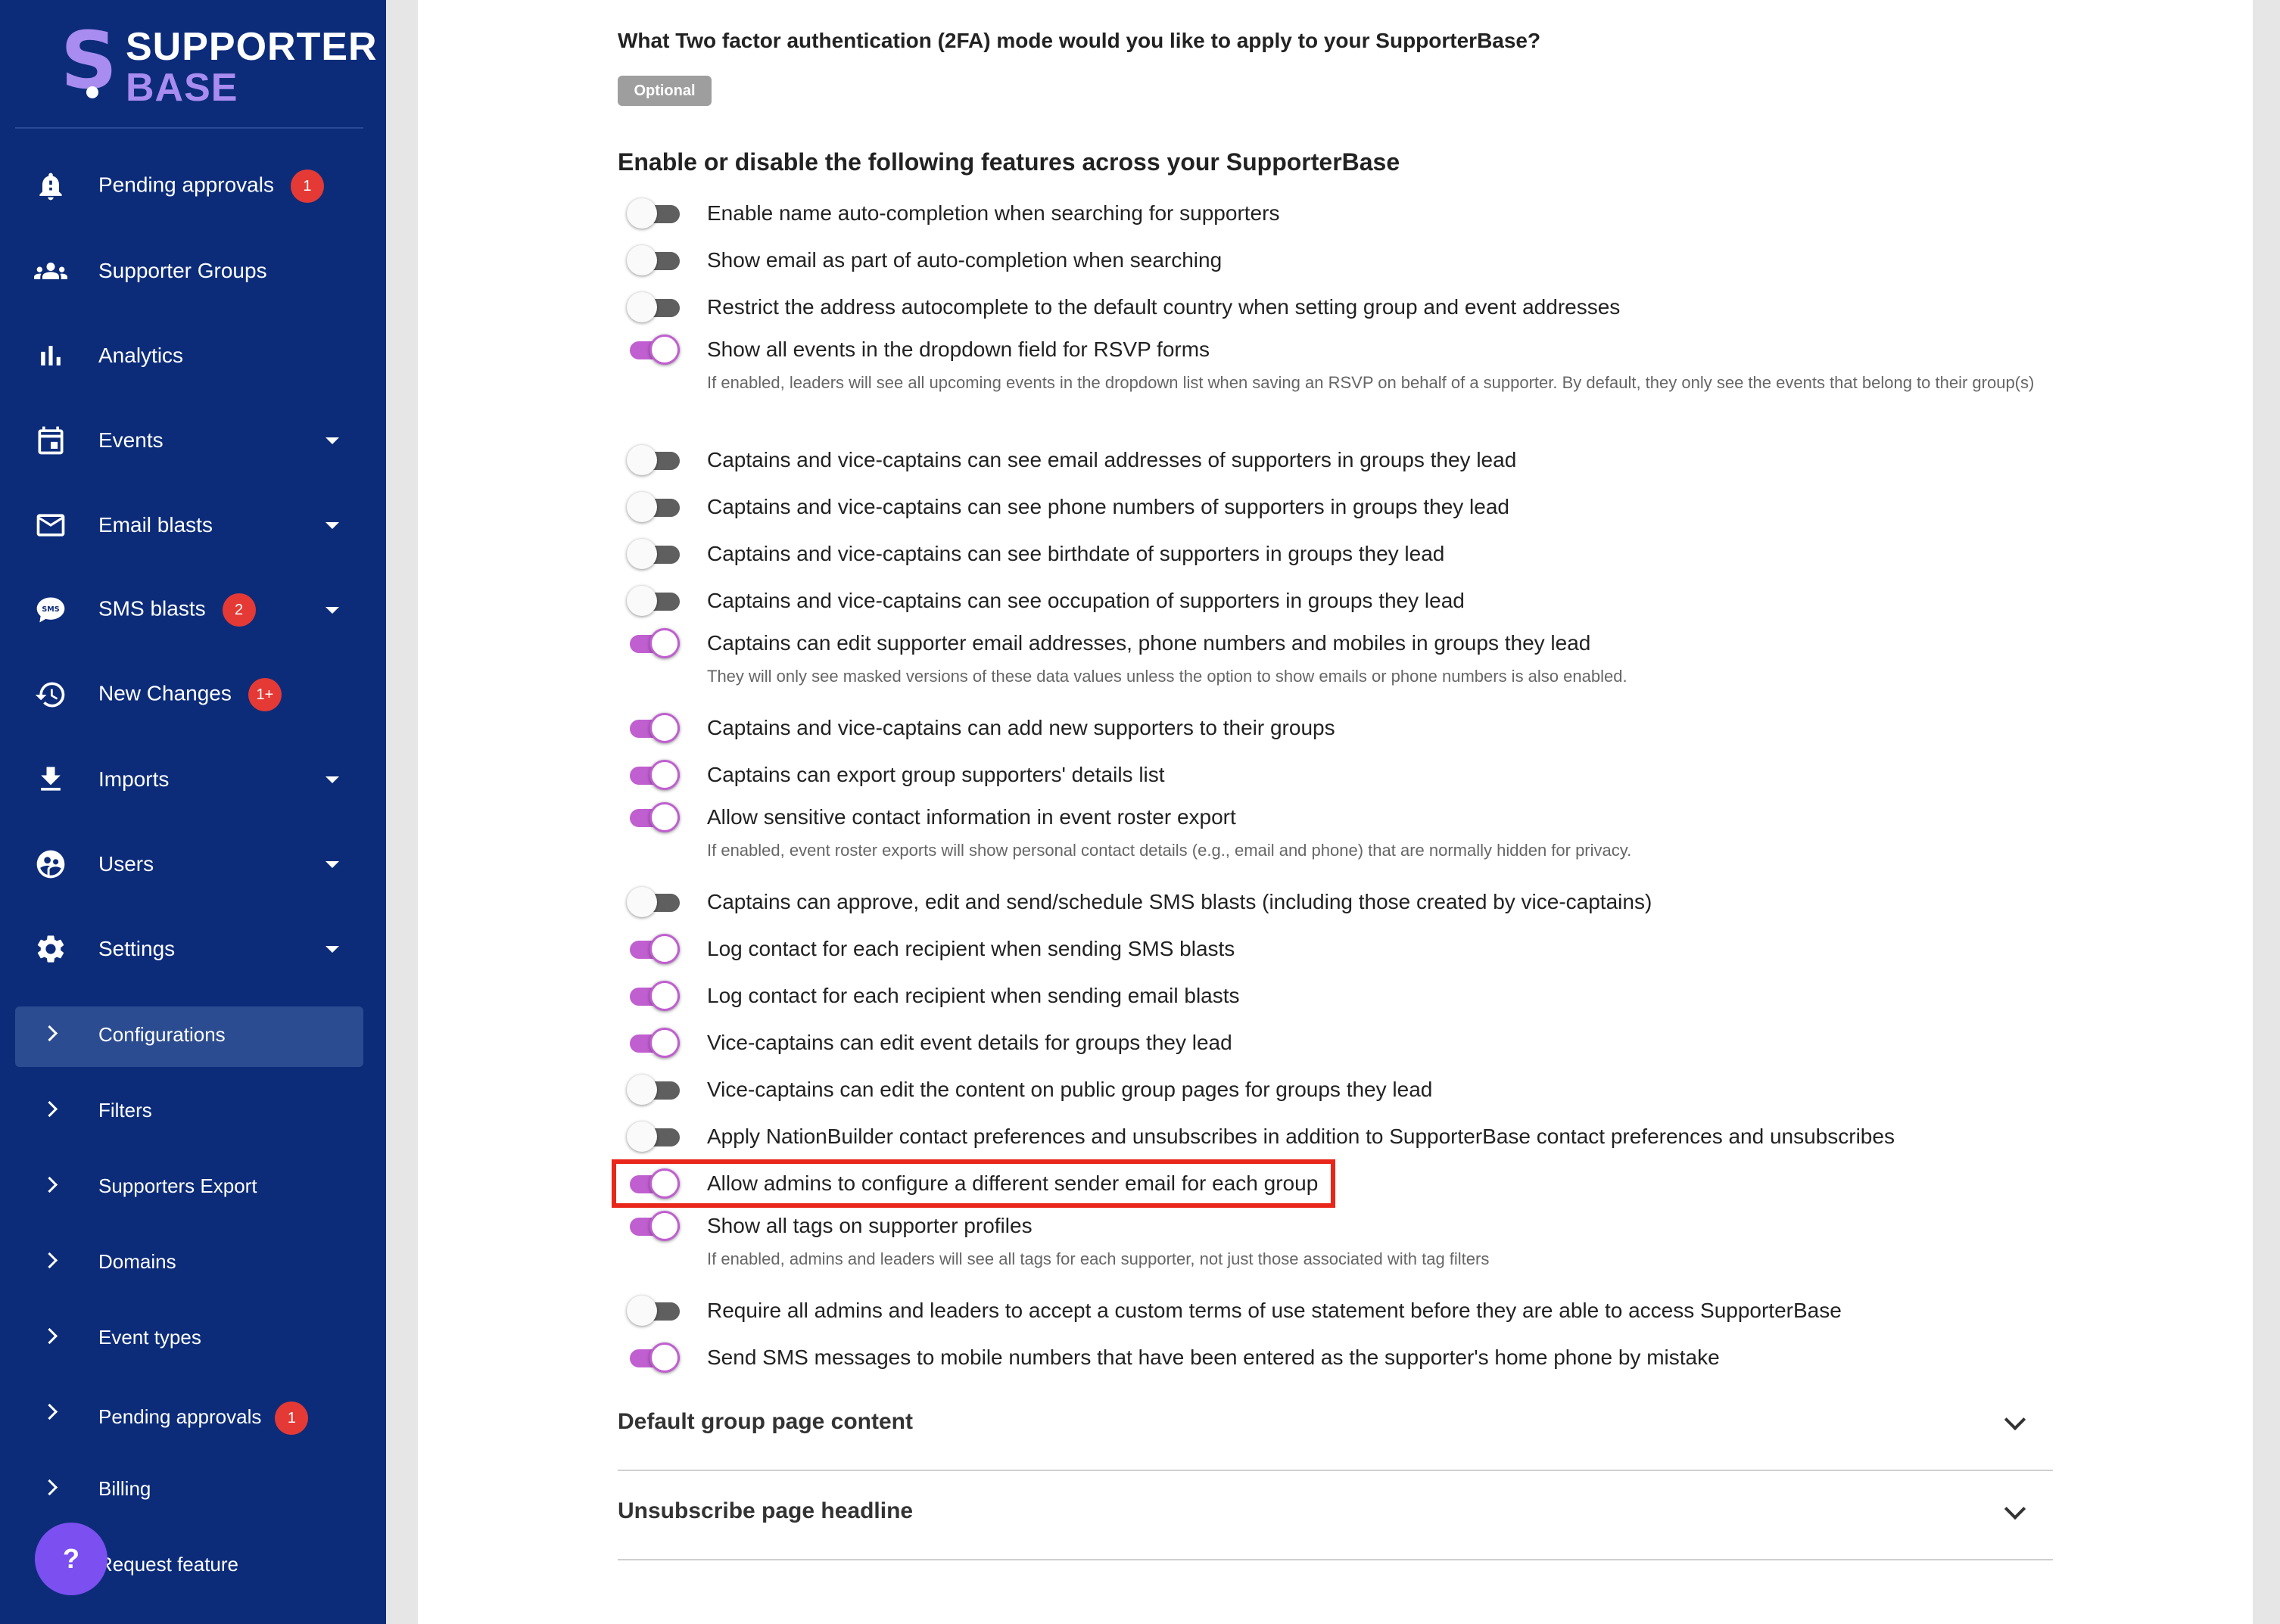 The height and width of the screenshot is (1624, 2280). Describe the element at coordinates (189, 1264) in the screenshot. I see `sub-item-domains: Domains` at that location.